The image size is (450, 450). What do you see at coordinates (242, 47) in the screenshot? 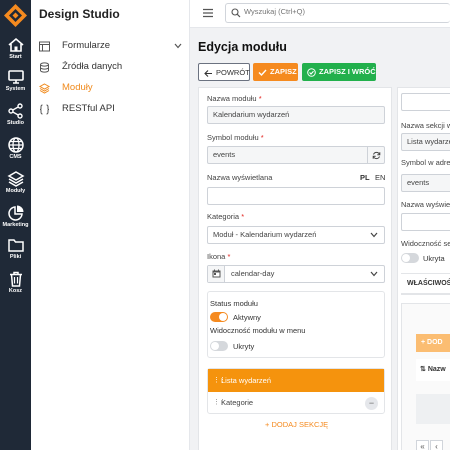
I see `page-title: Edycja modułu` at bounding box center [242, 47].